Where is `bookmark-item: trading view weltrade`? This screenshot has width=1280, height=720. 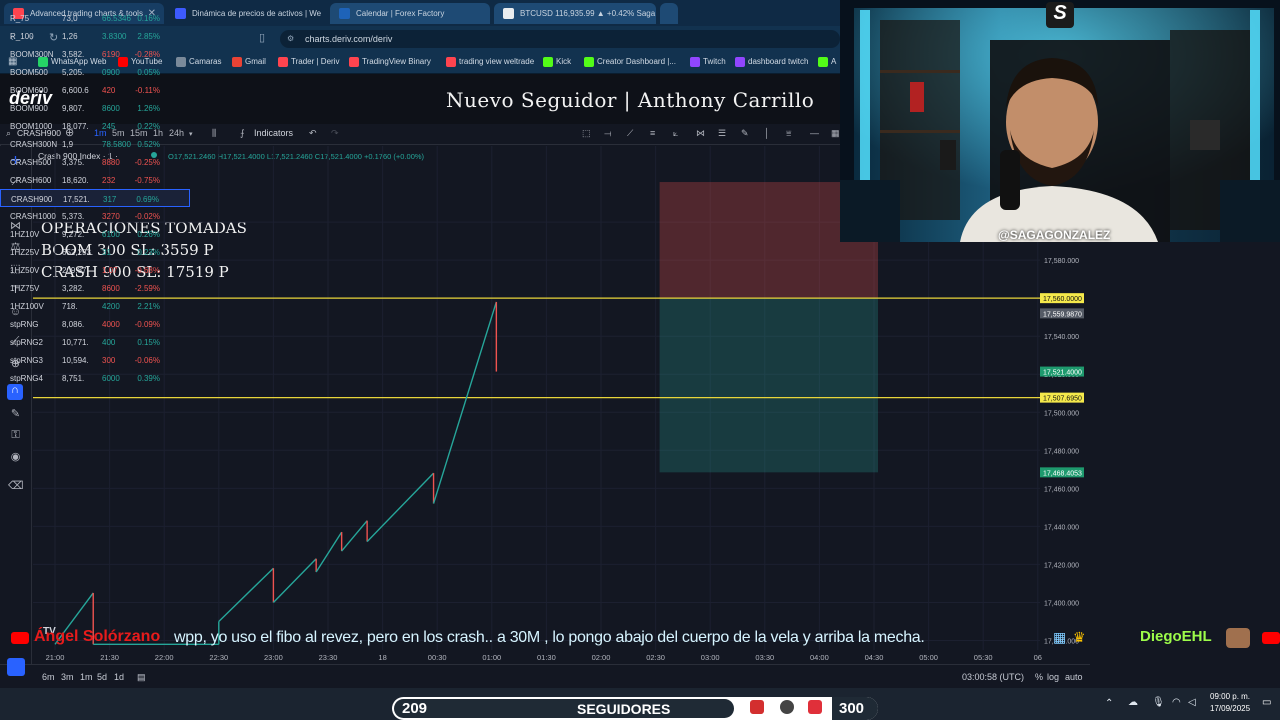
bookmark-item: trading view weltrade is located at coordinates (490, 62).